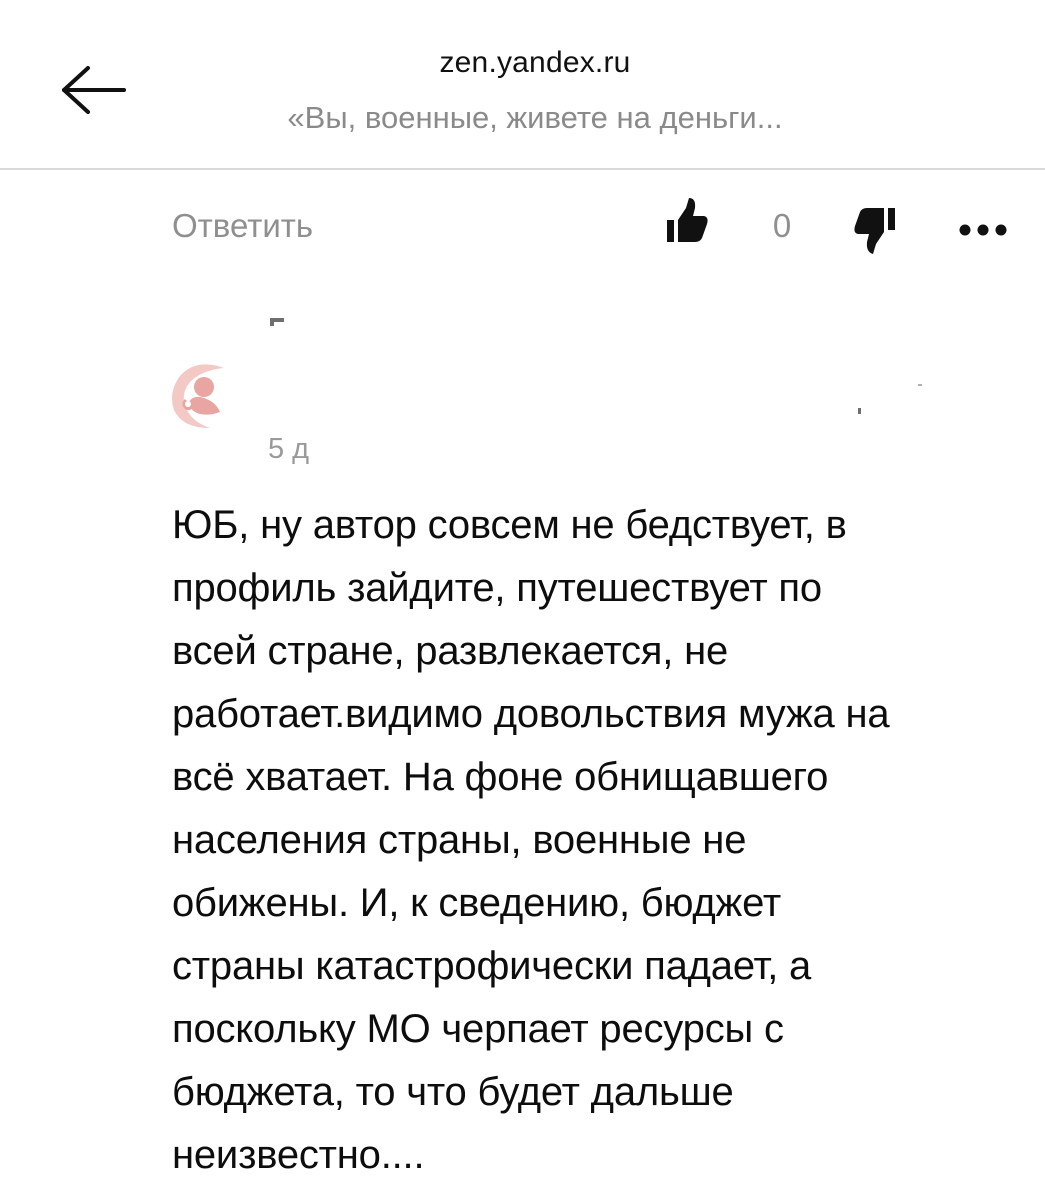  What do you see at coordinates (500, 777) in the screenshot?
I see `comment-line: всё хватает. На фоне обнищавшего` at bounding box center [500, 777].